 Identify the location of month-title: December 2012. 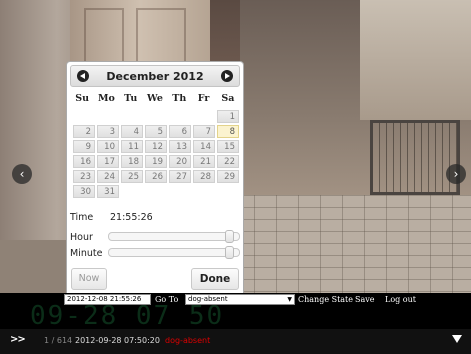
(155, 76).